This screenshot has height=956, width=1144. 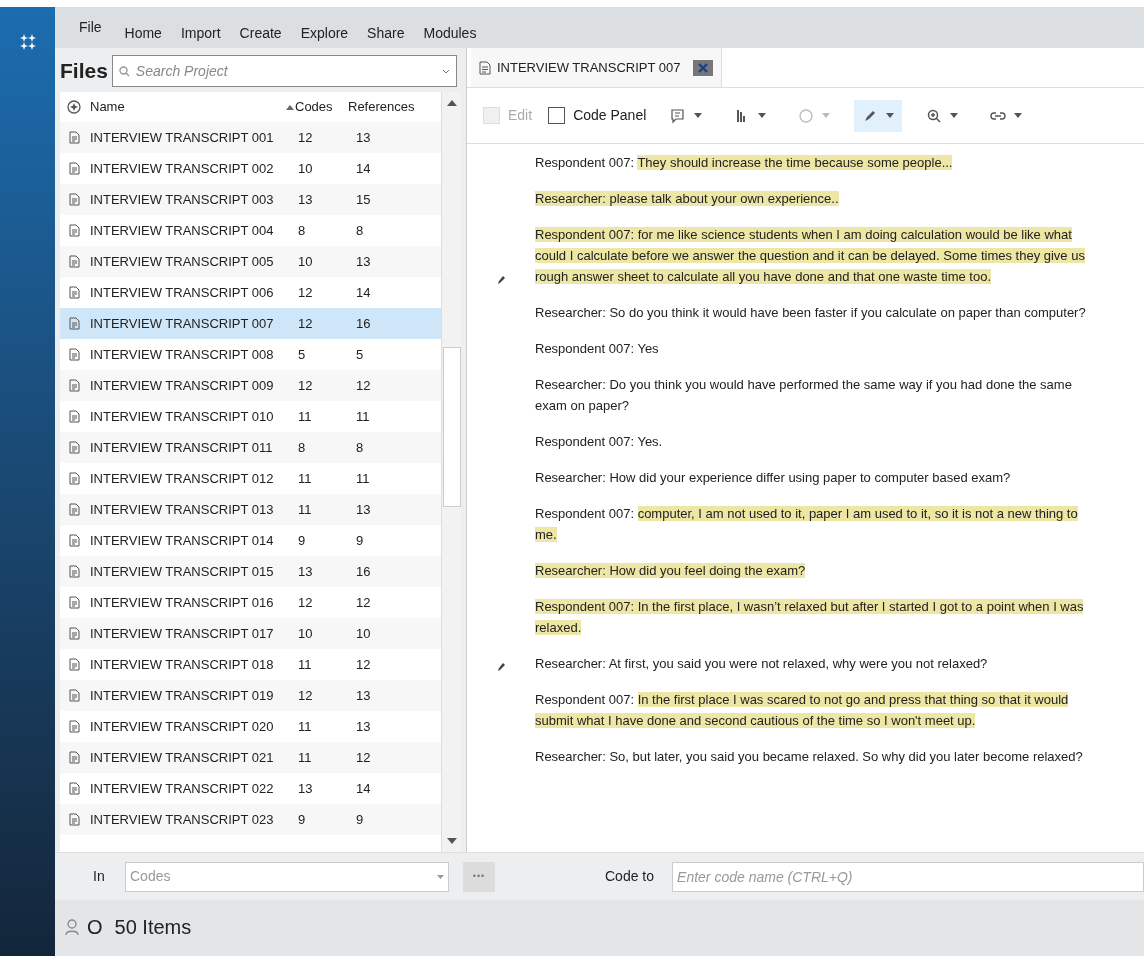 I want to click on transcript-paragraph: Respondent 007: Yes., so click(x=599, y=442).